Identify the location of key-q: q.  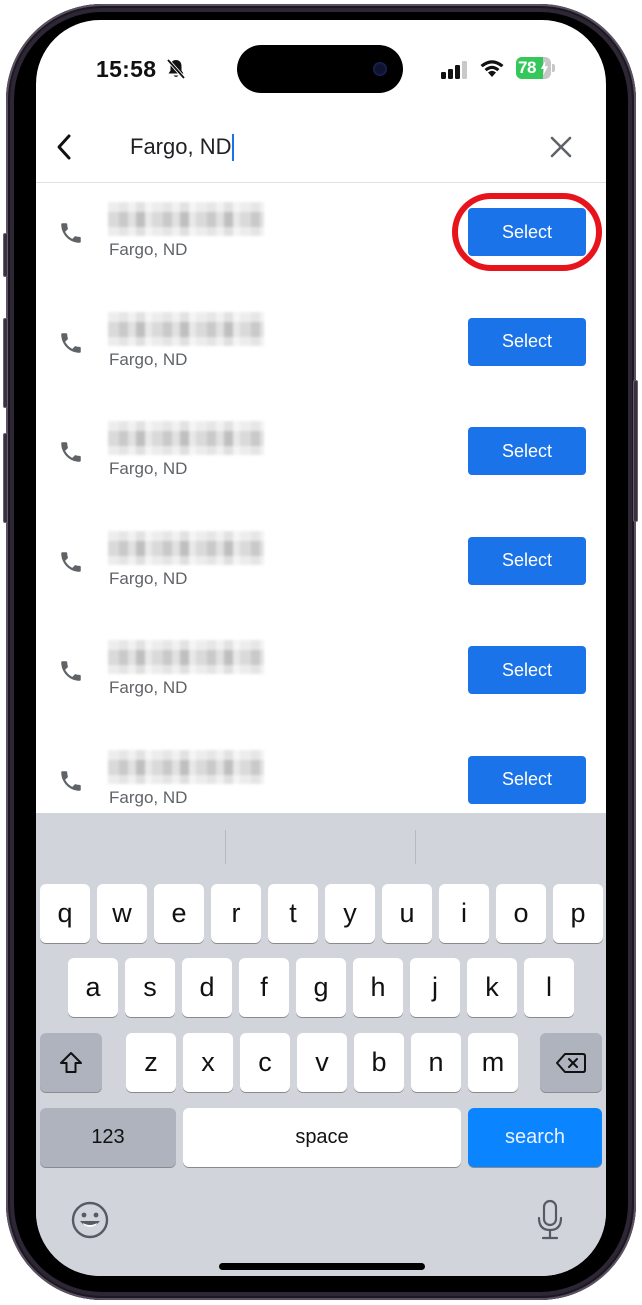
(65, 913).